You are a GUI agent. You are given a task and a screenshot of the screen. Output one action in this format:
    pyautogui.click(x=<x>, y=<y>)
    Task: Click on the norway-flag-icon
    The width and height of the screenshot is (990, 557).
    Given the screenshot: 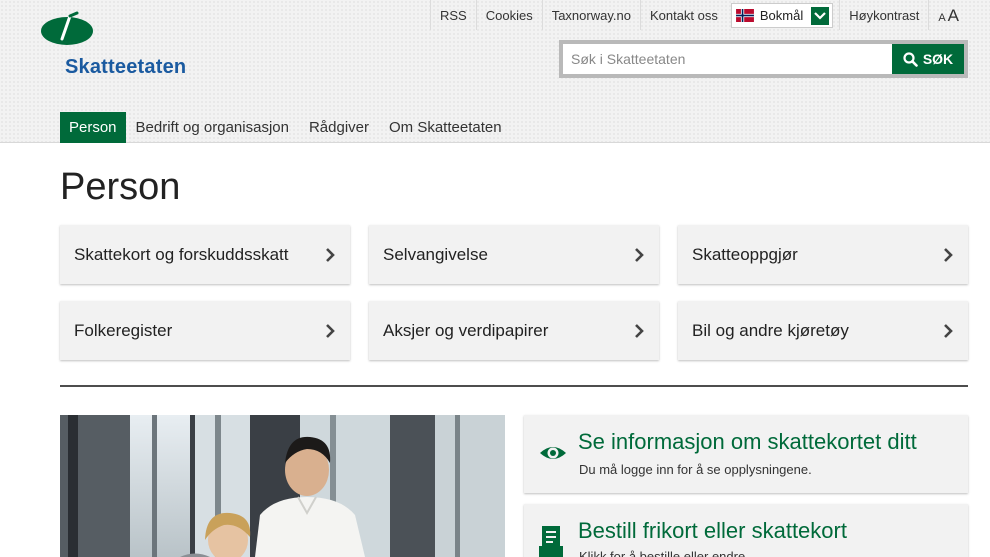 What is the action you would take?
    pyautogui.click(x=744, y=15)
    